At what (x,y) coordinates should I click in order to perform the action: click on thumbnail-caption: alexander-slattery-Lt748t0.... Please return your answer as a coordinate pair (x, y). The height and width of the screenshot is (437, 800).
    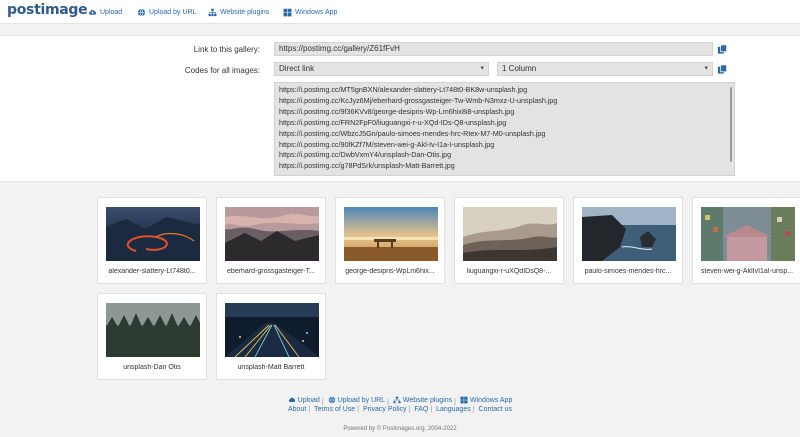
    Looking at the image, I should click on (152, 271).